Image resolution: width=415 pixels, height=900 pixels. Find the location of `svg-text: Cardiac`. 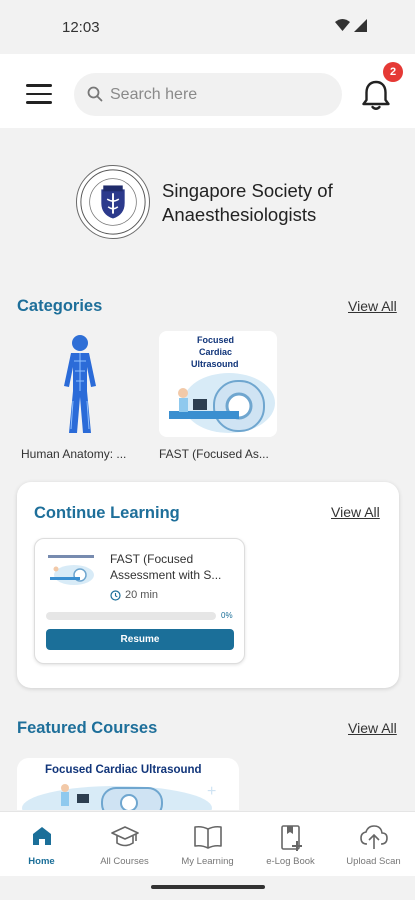

svg-text: Cardiac is located at coordinates (215, 352).